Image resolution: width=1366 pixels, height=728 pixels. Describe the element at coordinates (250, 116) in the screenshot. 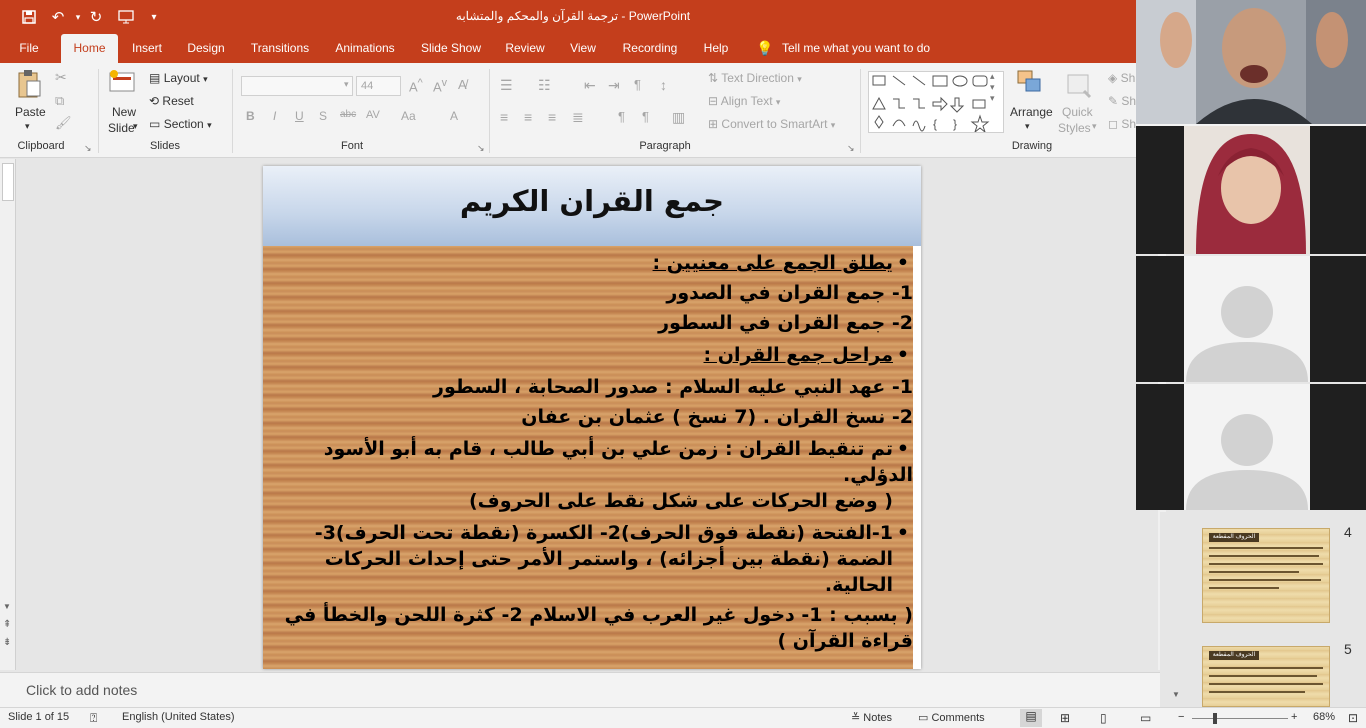

I see `bold-button: B` at that location.